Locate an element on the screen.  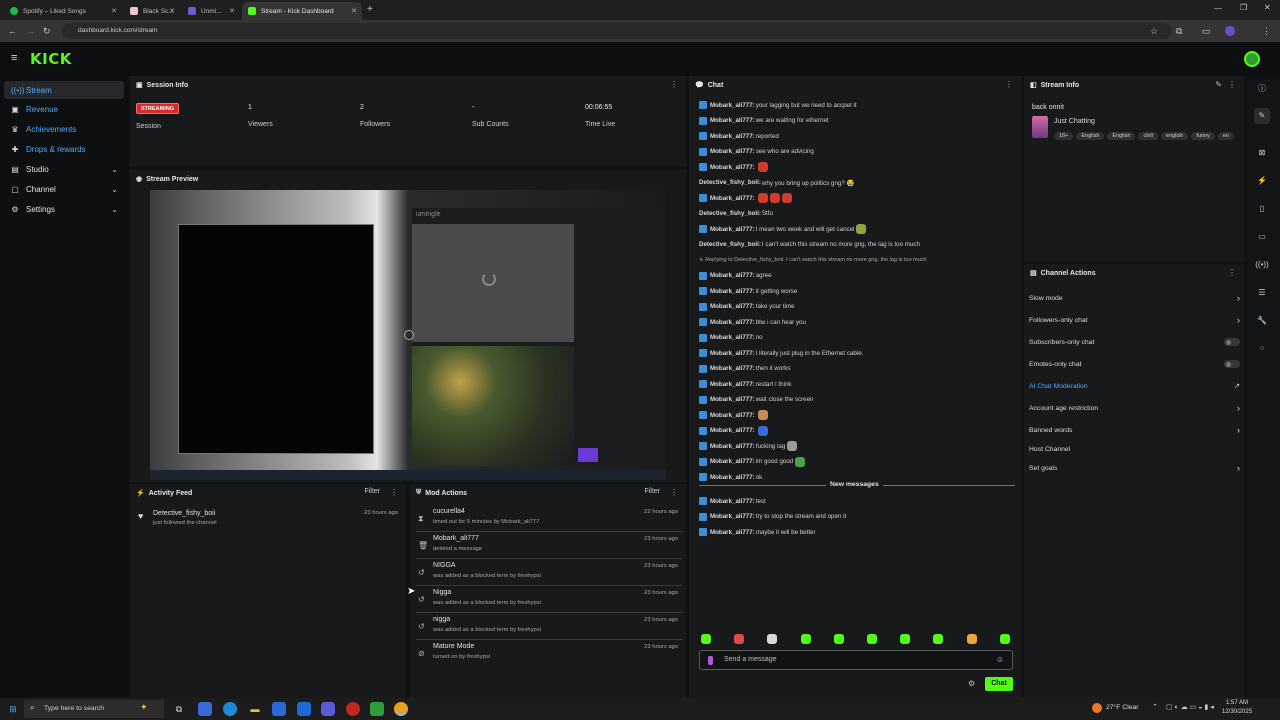
edge-icon is located at coordinates (230, 709).